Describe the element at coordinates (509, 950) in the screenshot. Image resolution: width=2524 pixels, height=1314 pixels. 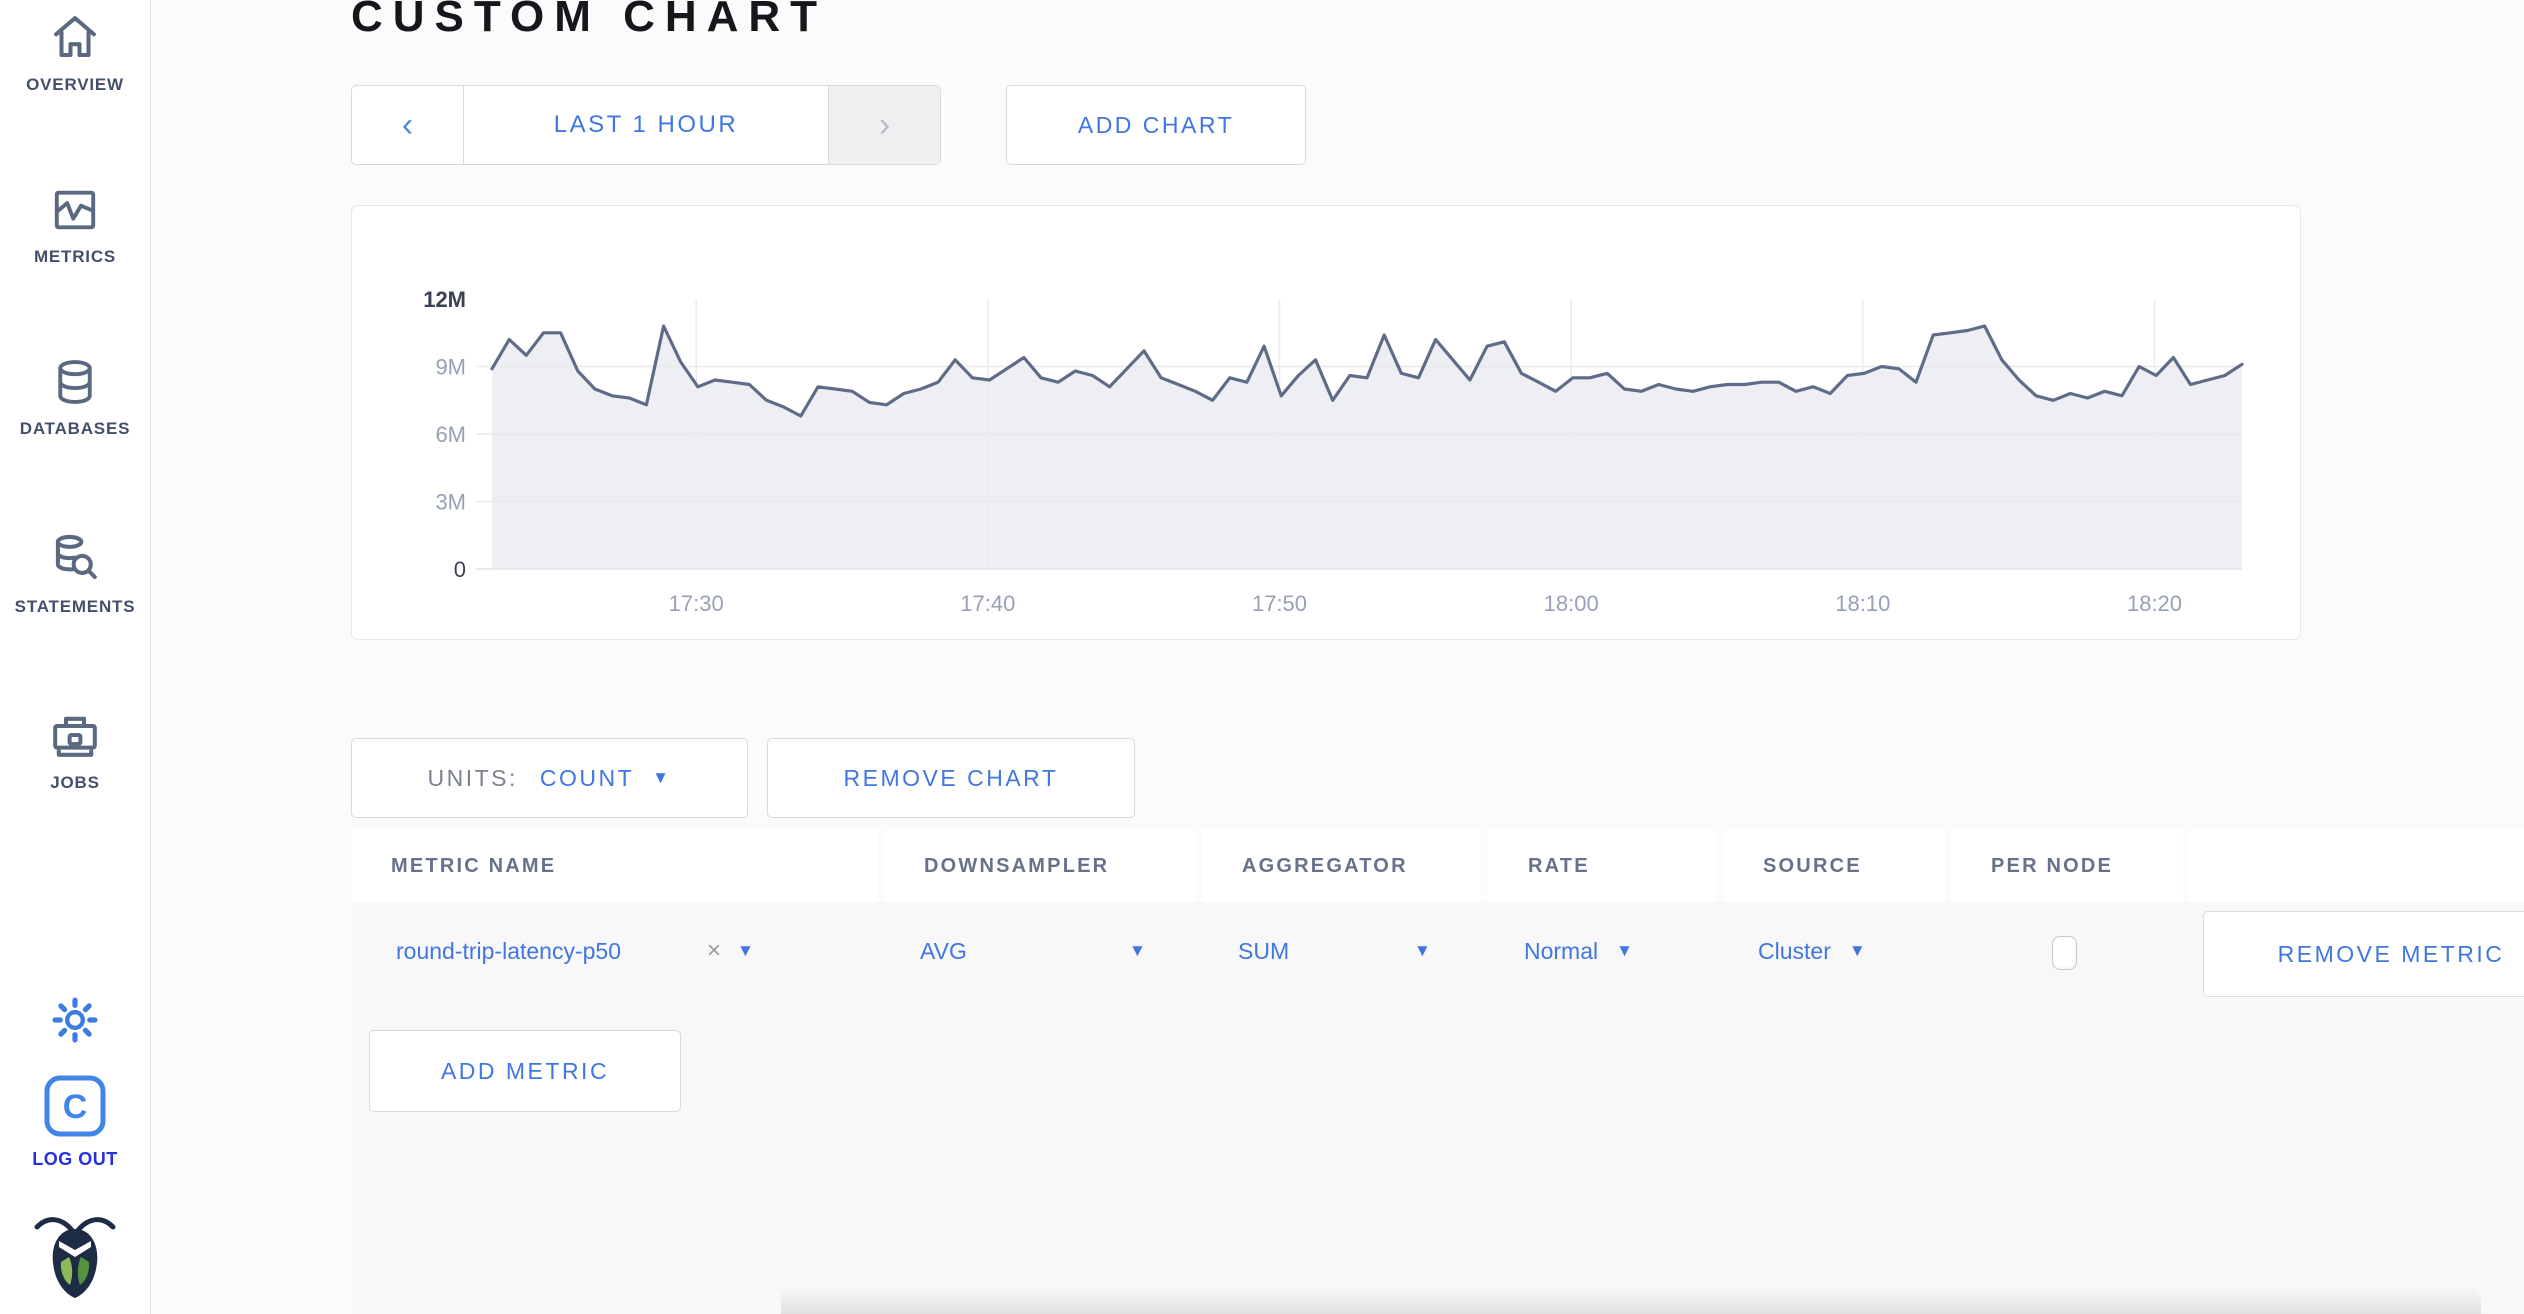
I see `metric-name-value: round-trip-latency-p50` at that location.